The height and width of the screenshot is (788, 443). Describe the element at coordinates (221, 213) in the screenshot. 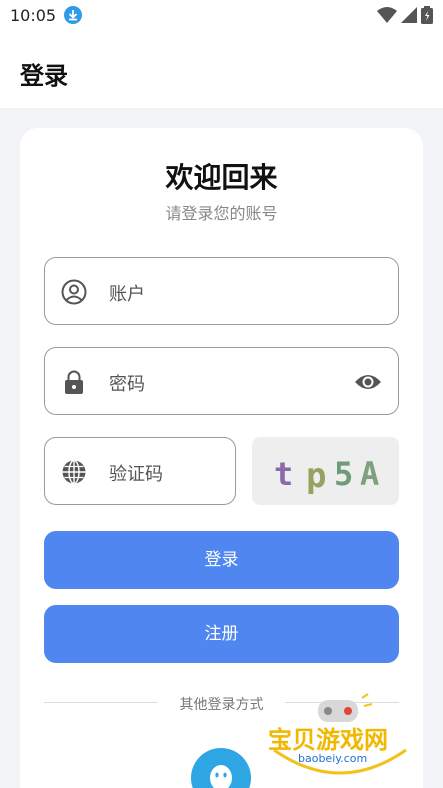

I see `welcome-subtitle: 请登录您的账号` at that location.